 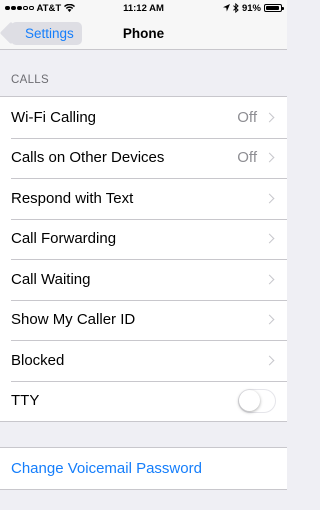 I want to click on carrier-name: AT&T, so click(x=49, y=8).